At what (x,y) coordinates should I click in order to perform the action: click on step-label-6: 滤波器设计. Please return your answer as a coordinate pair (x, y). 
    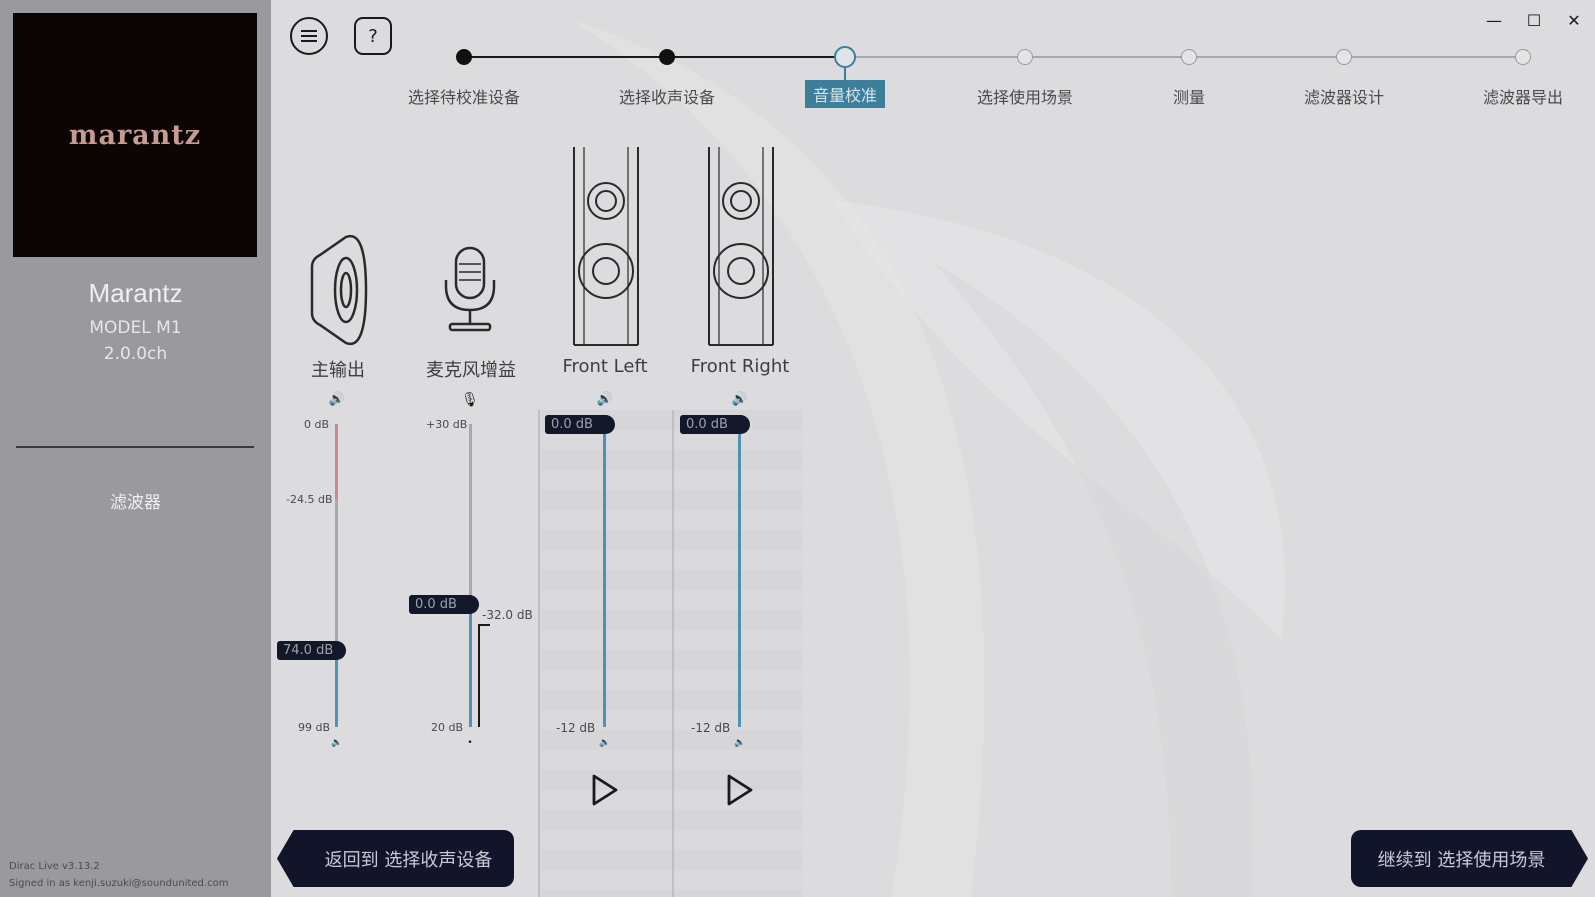
    Looking at the image, I should click on (1344, 97).